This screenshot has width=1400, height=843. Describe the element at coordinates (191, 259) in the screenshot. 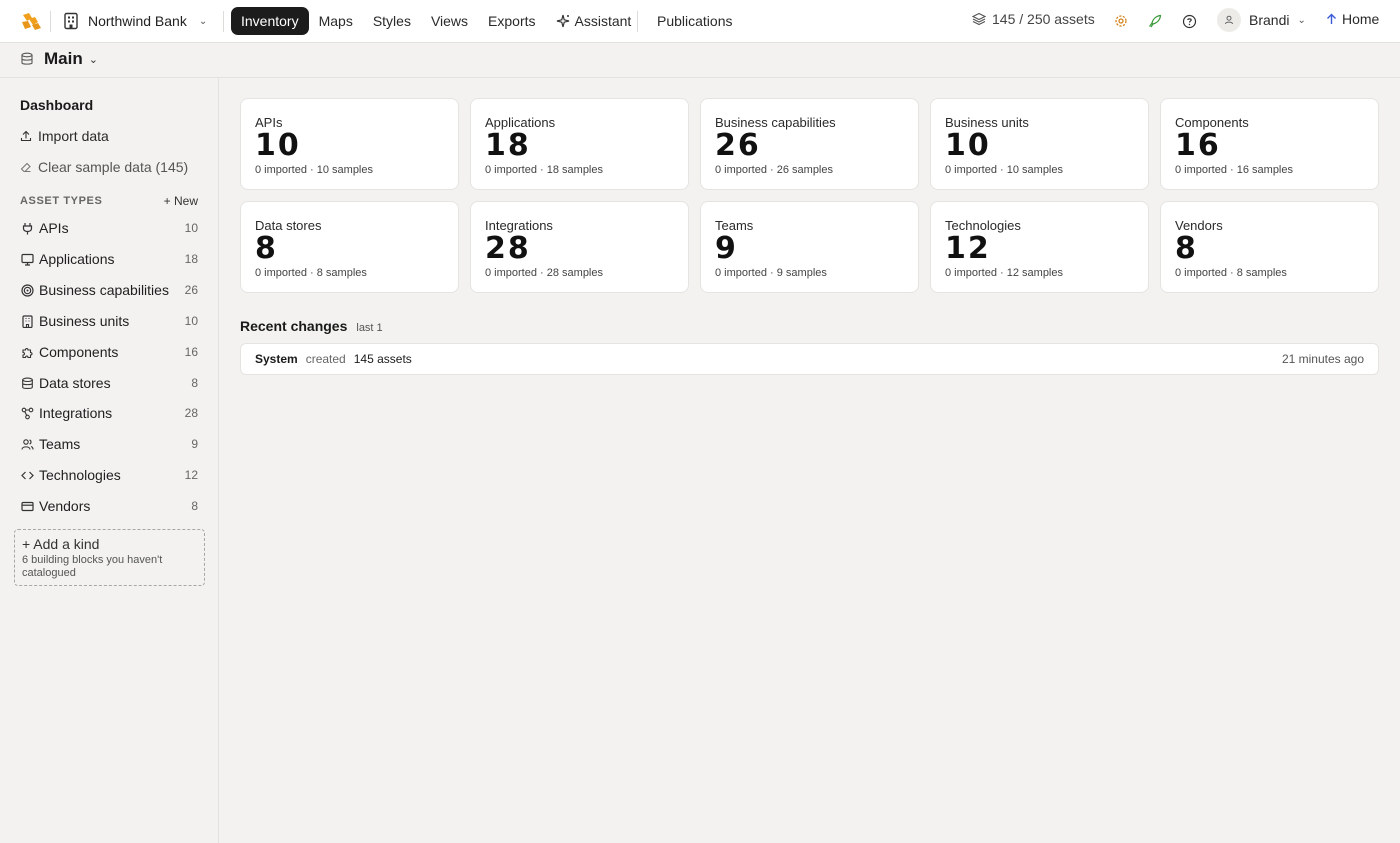

I see `sidebar-item-count: 18` at that location.